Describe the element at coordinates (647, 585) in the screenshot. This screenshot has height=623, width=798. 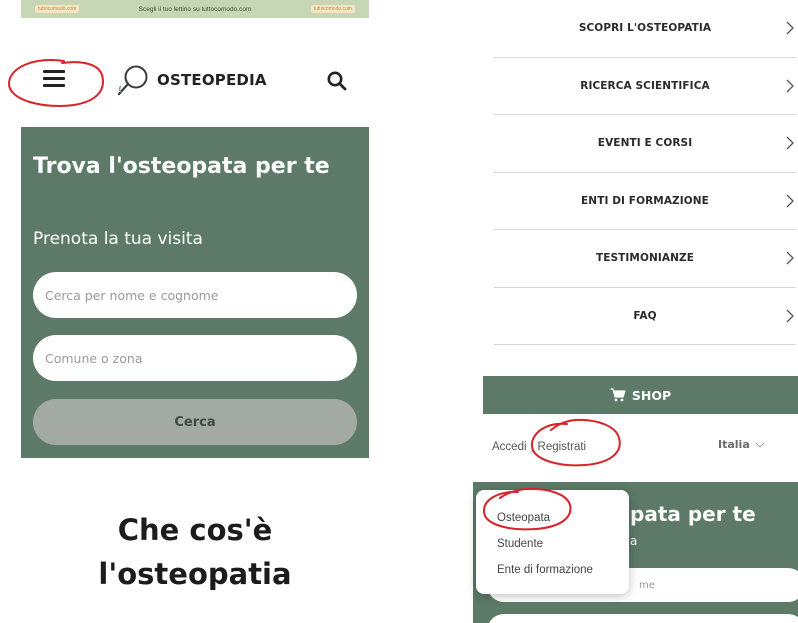
I see `name-search-placeholder-fragment: me` at that location.